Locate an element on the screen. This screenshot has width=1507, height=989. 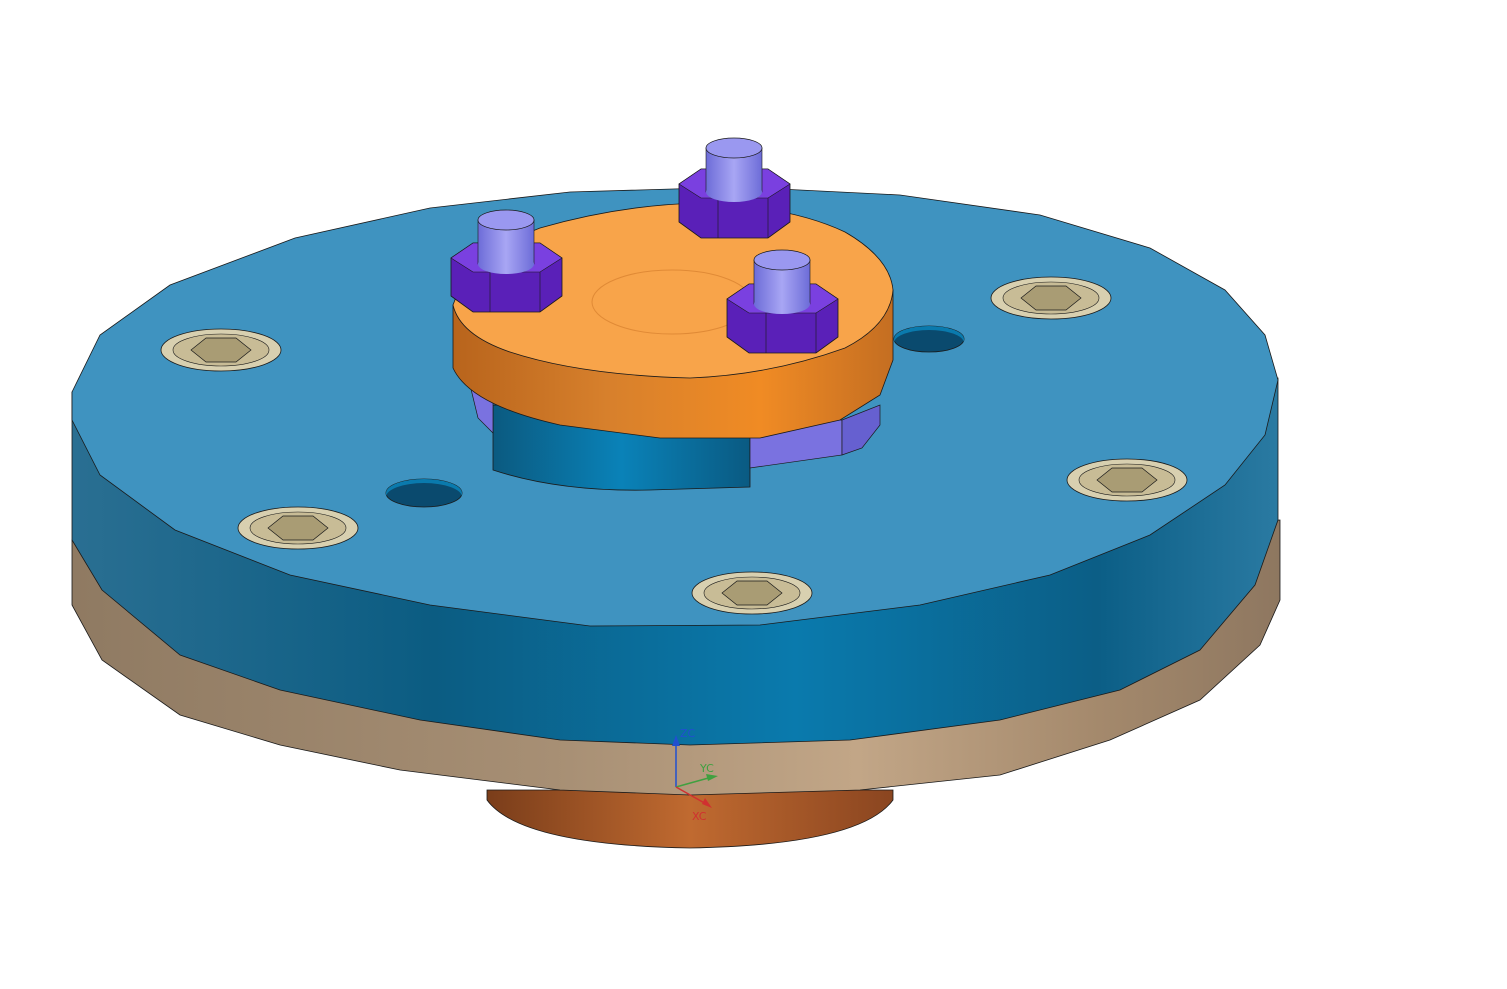
yc-label: YC is located at coordinates (706, 768).